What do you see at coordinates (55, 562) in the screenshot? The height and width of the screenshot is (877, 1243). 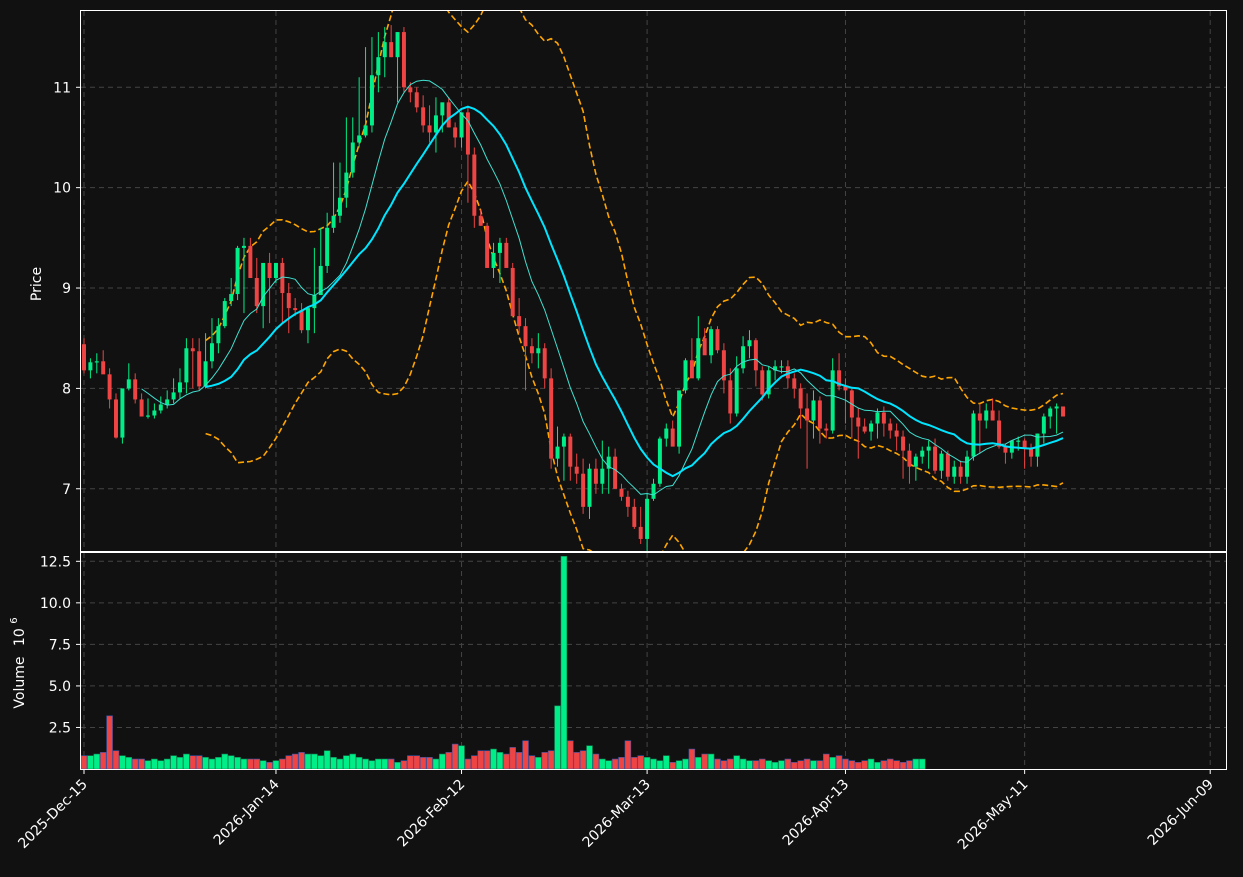 I see `volume-tick-label: 12.5` at bounding box center [55, 562].